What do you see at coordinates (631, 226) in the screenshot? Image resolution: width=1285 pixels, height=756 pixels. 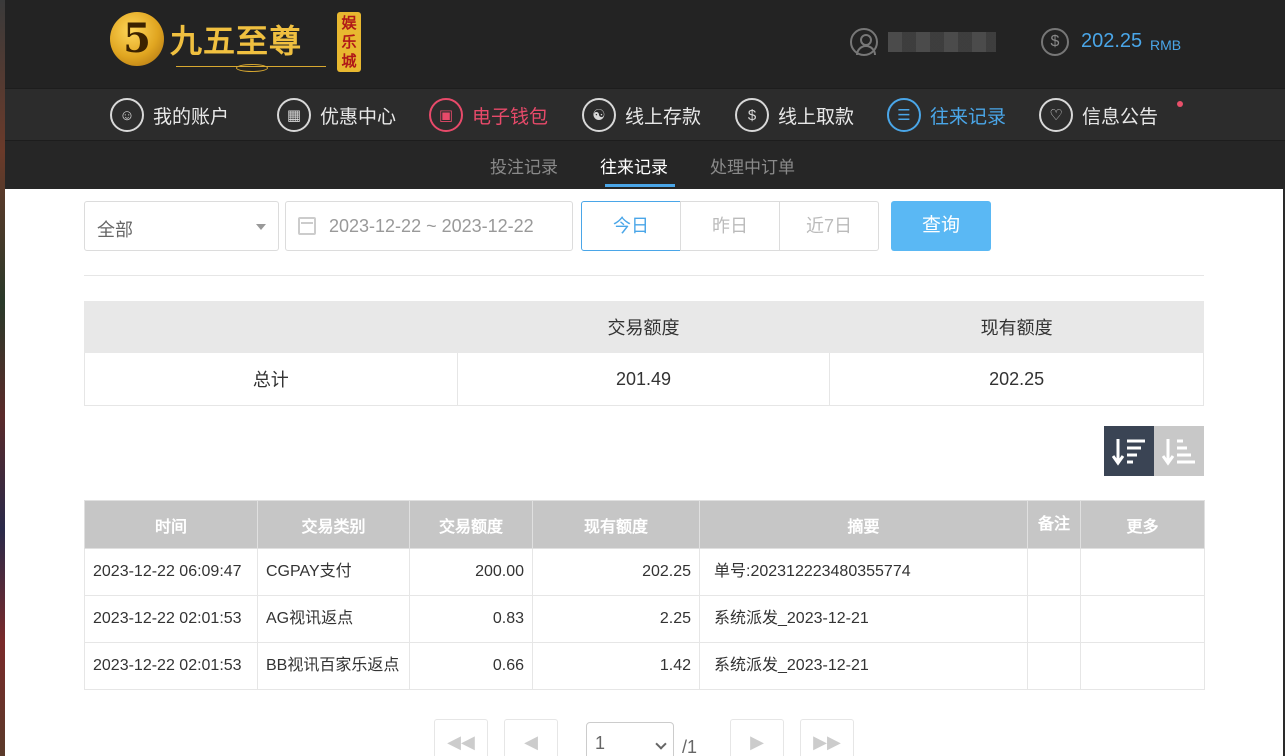 I see `range-today-button: 今日` at bounding box center [631, 226].